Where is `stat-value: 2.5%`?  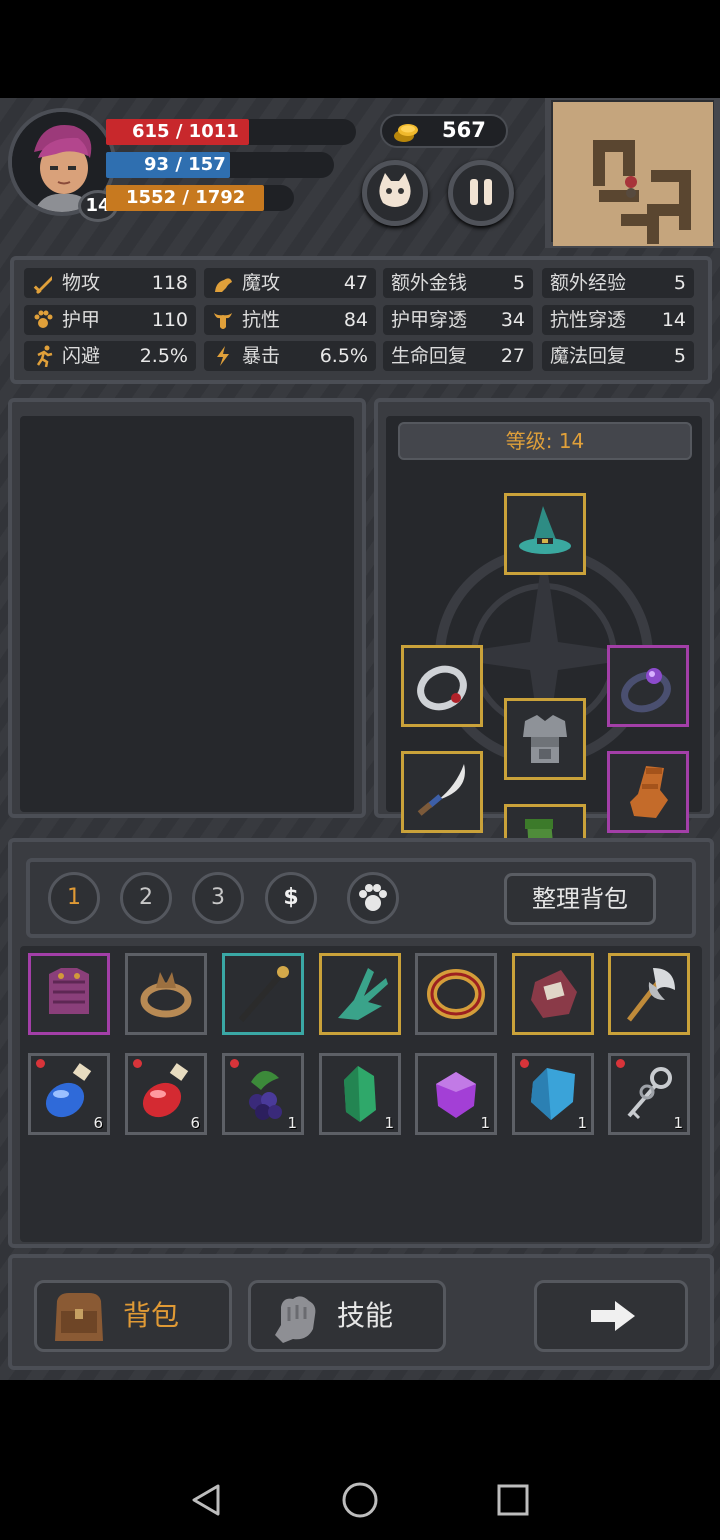 stat-value: 2.5% is located at coordinates (163, 356).